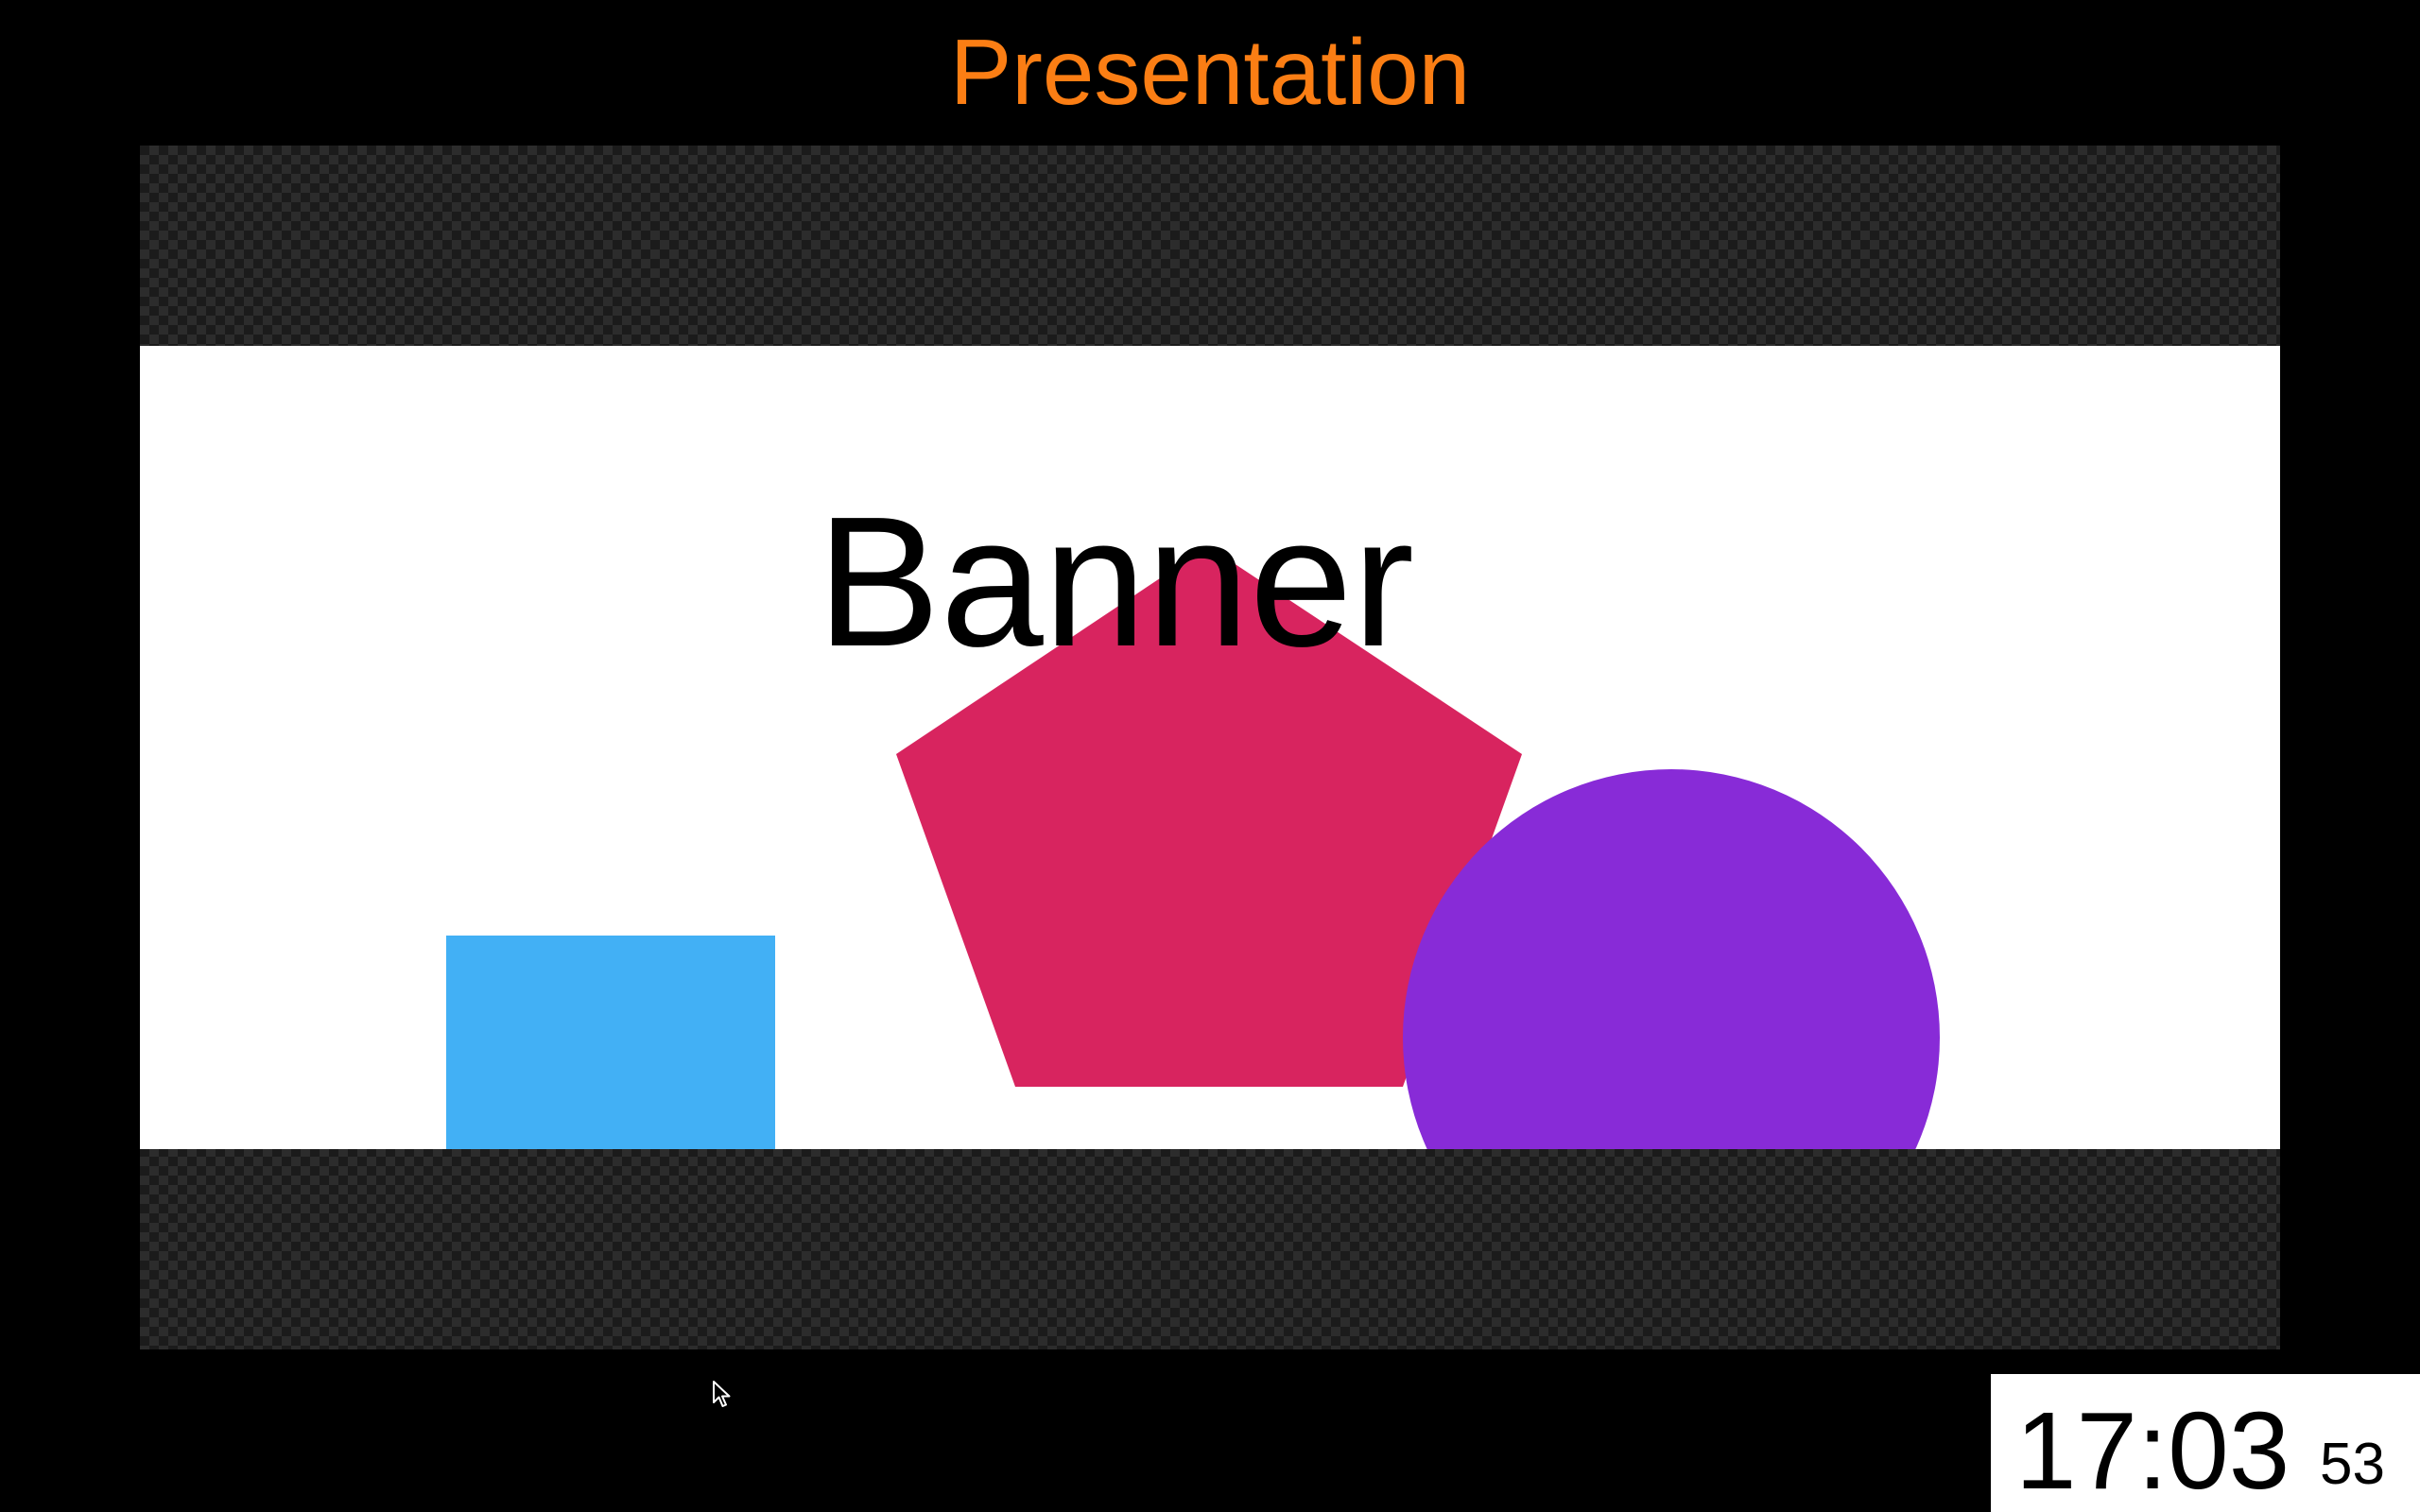 The width and height of the screenshot is (2420, 1512). Describe the element at coordinates (1163, 582) in the screenshot. I see `banner-text: Banner` at that location.